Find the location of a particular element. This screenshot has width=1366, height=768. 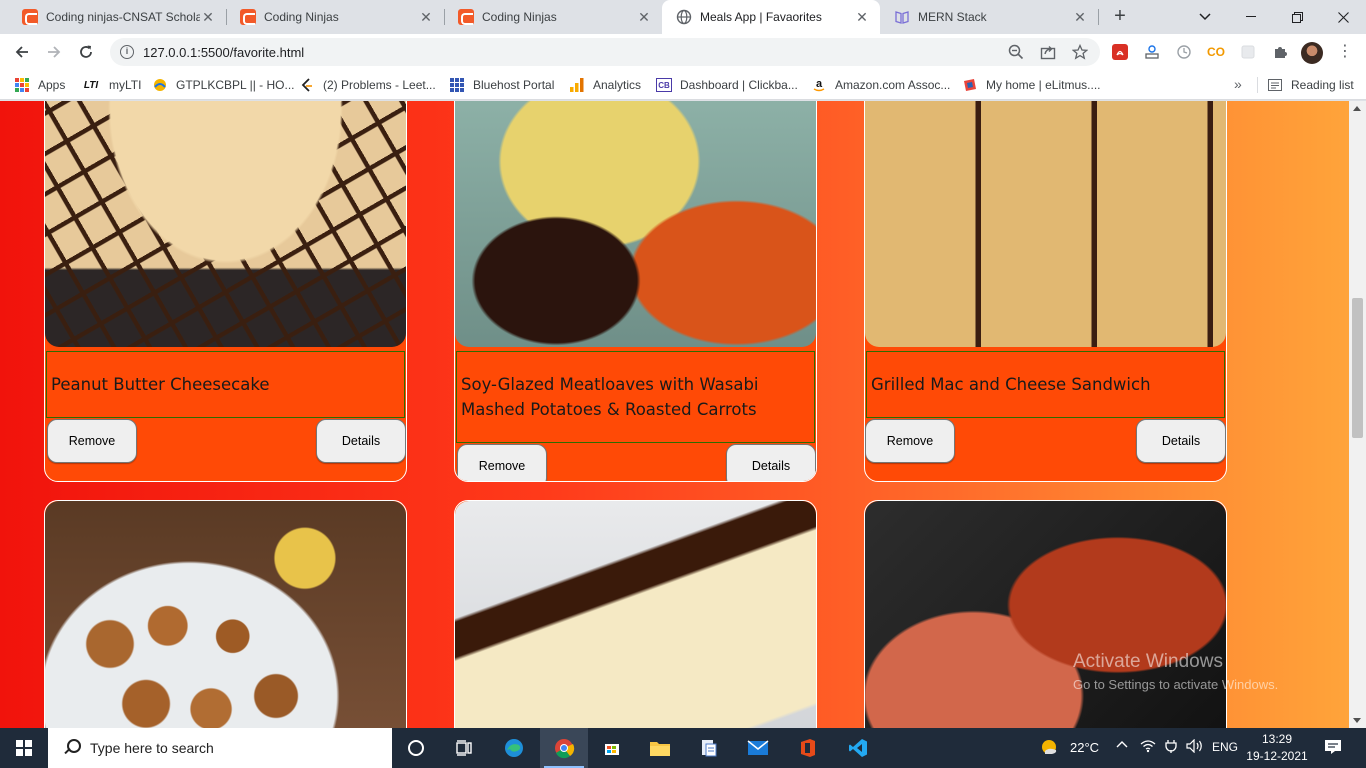

chevron-up-icon is located at coordinates (1122, 746).